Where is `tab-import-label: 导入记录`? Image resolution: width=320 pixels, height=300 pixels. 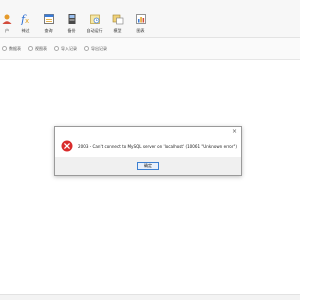 tab-import-label: 导入记录 is located at coordinates (69, 48).